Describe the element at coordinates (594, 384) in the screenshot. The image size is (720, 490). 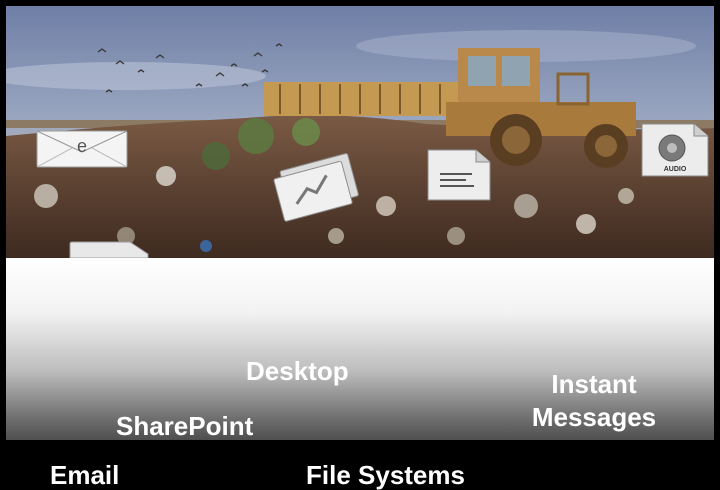
I see `label-instant-line1: Instant` at that location.